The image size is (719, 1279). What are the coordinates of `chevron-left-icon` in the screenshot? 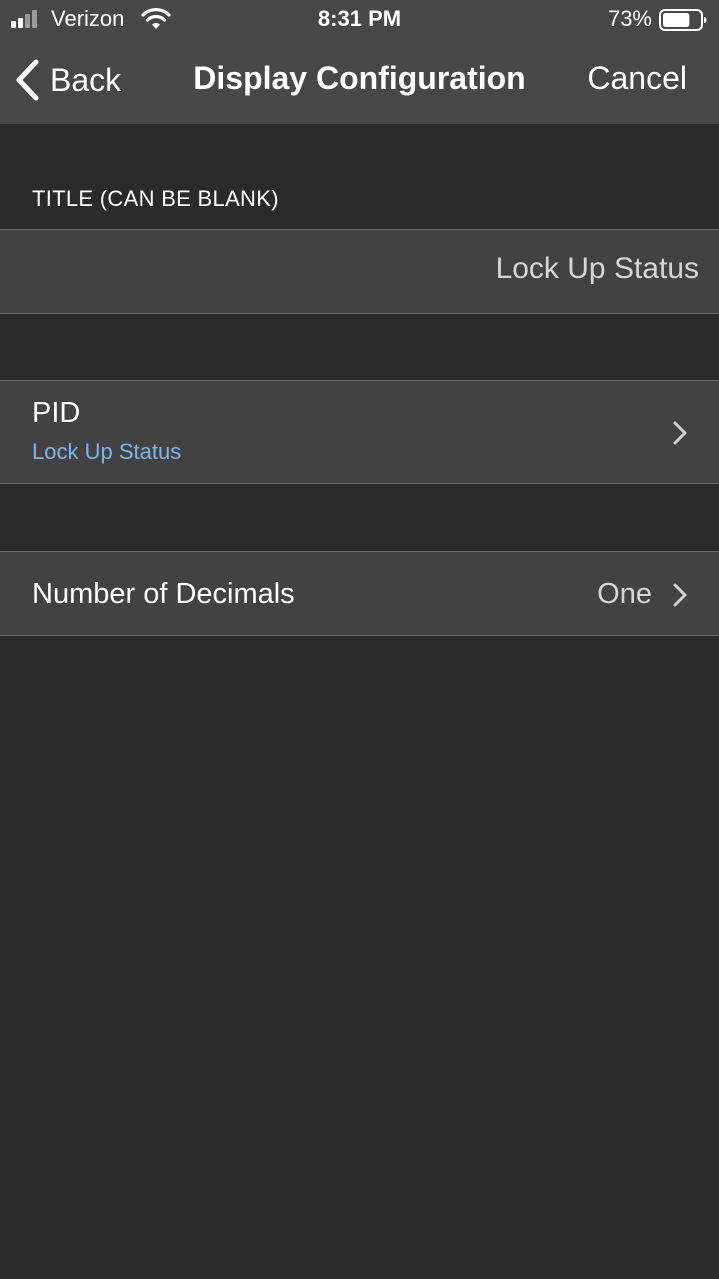 It's located at (27, 80).